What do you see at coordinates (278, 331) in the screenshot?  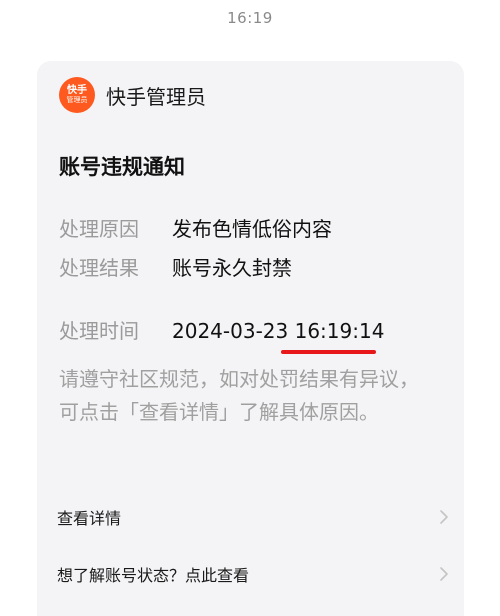 I see `field-value: 2024-03-23 16:19:14` at bounding box center [278, 331].